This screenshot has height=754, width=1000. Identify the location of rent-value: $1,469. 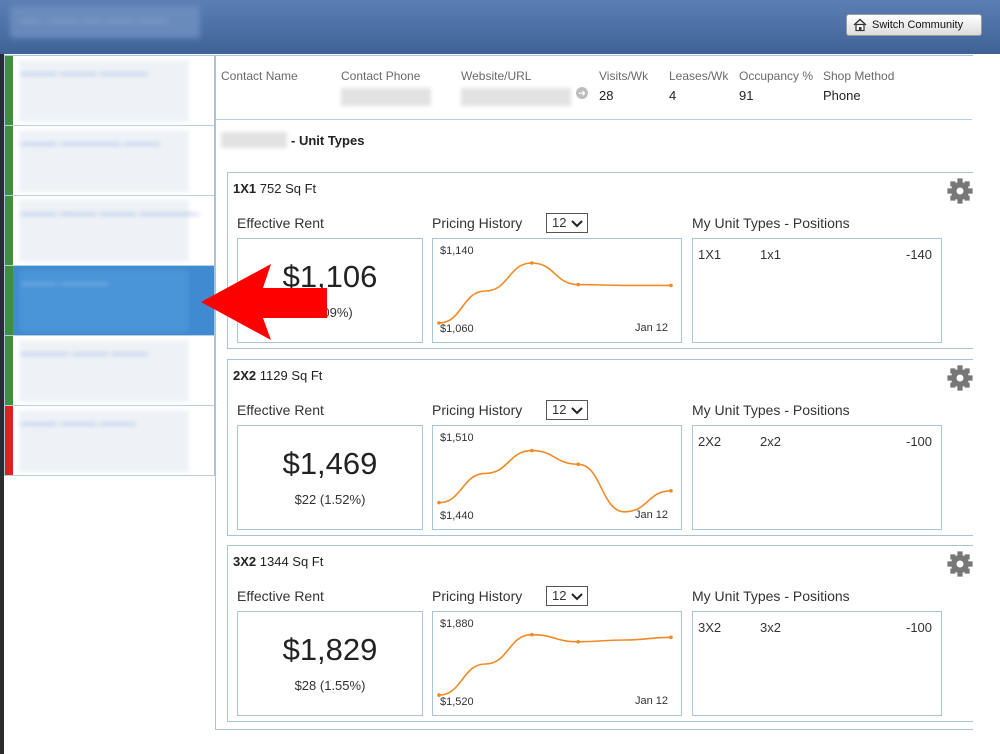
(330, 463).